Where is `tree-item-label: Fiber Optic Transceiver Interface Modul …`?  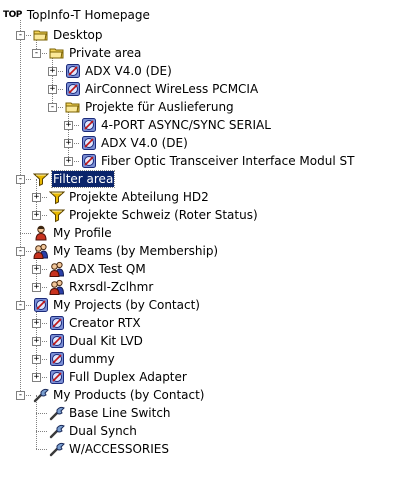 tree-item-label: Fiber Optic Transceiver Interface Modul … is located at coordinates (228, 161).